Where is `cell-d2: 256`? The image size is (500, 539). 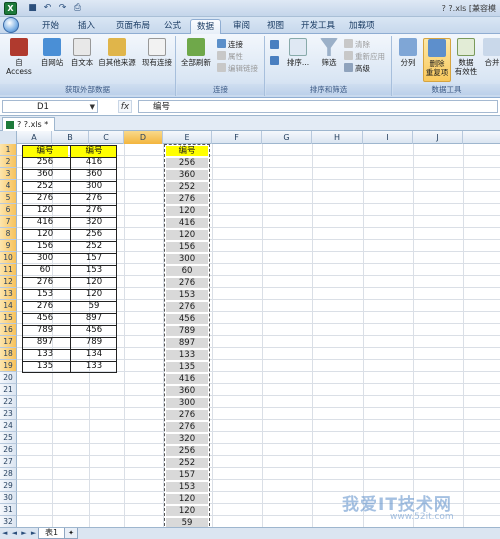
cell-d2: 256 is located at coordinates (187, 163).